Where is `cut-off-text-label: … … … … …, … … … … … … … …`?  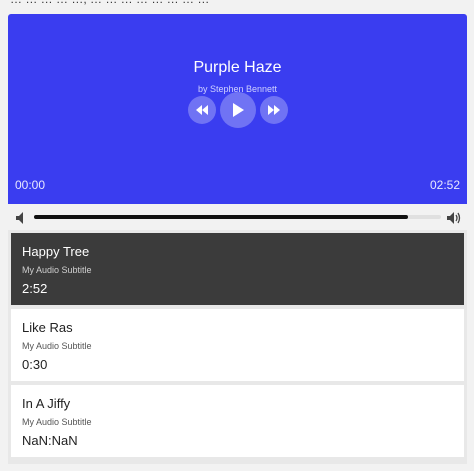
cut-off-text-label: … … … … …, … … … … … … … … is located at coordinates (109, 3).